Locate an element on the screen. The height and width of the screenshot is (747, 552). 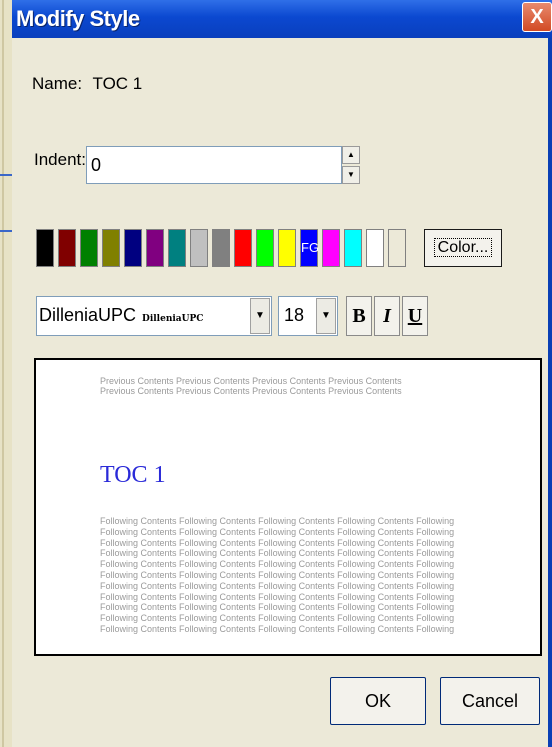
indent-spinner: ▲ ▼ is located at coordinates (351, 165).